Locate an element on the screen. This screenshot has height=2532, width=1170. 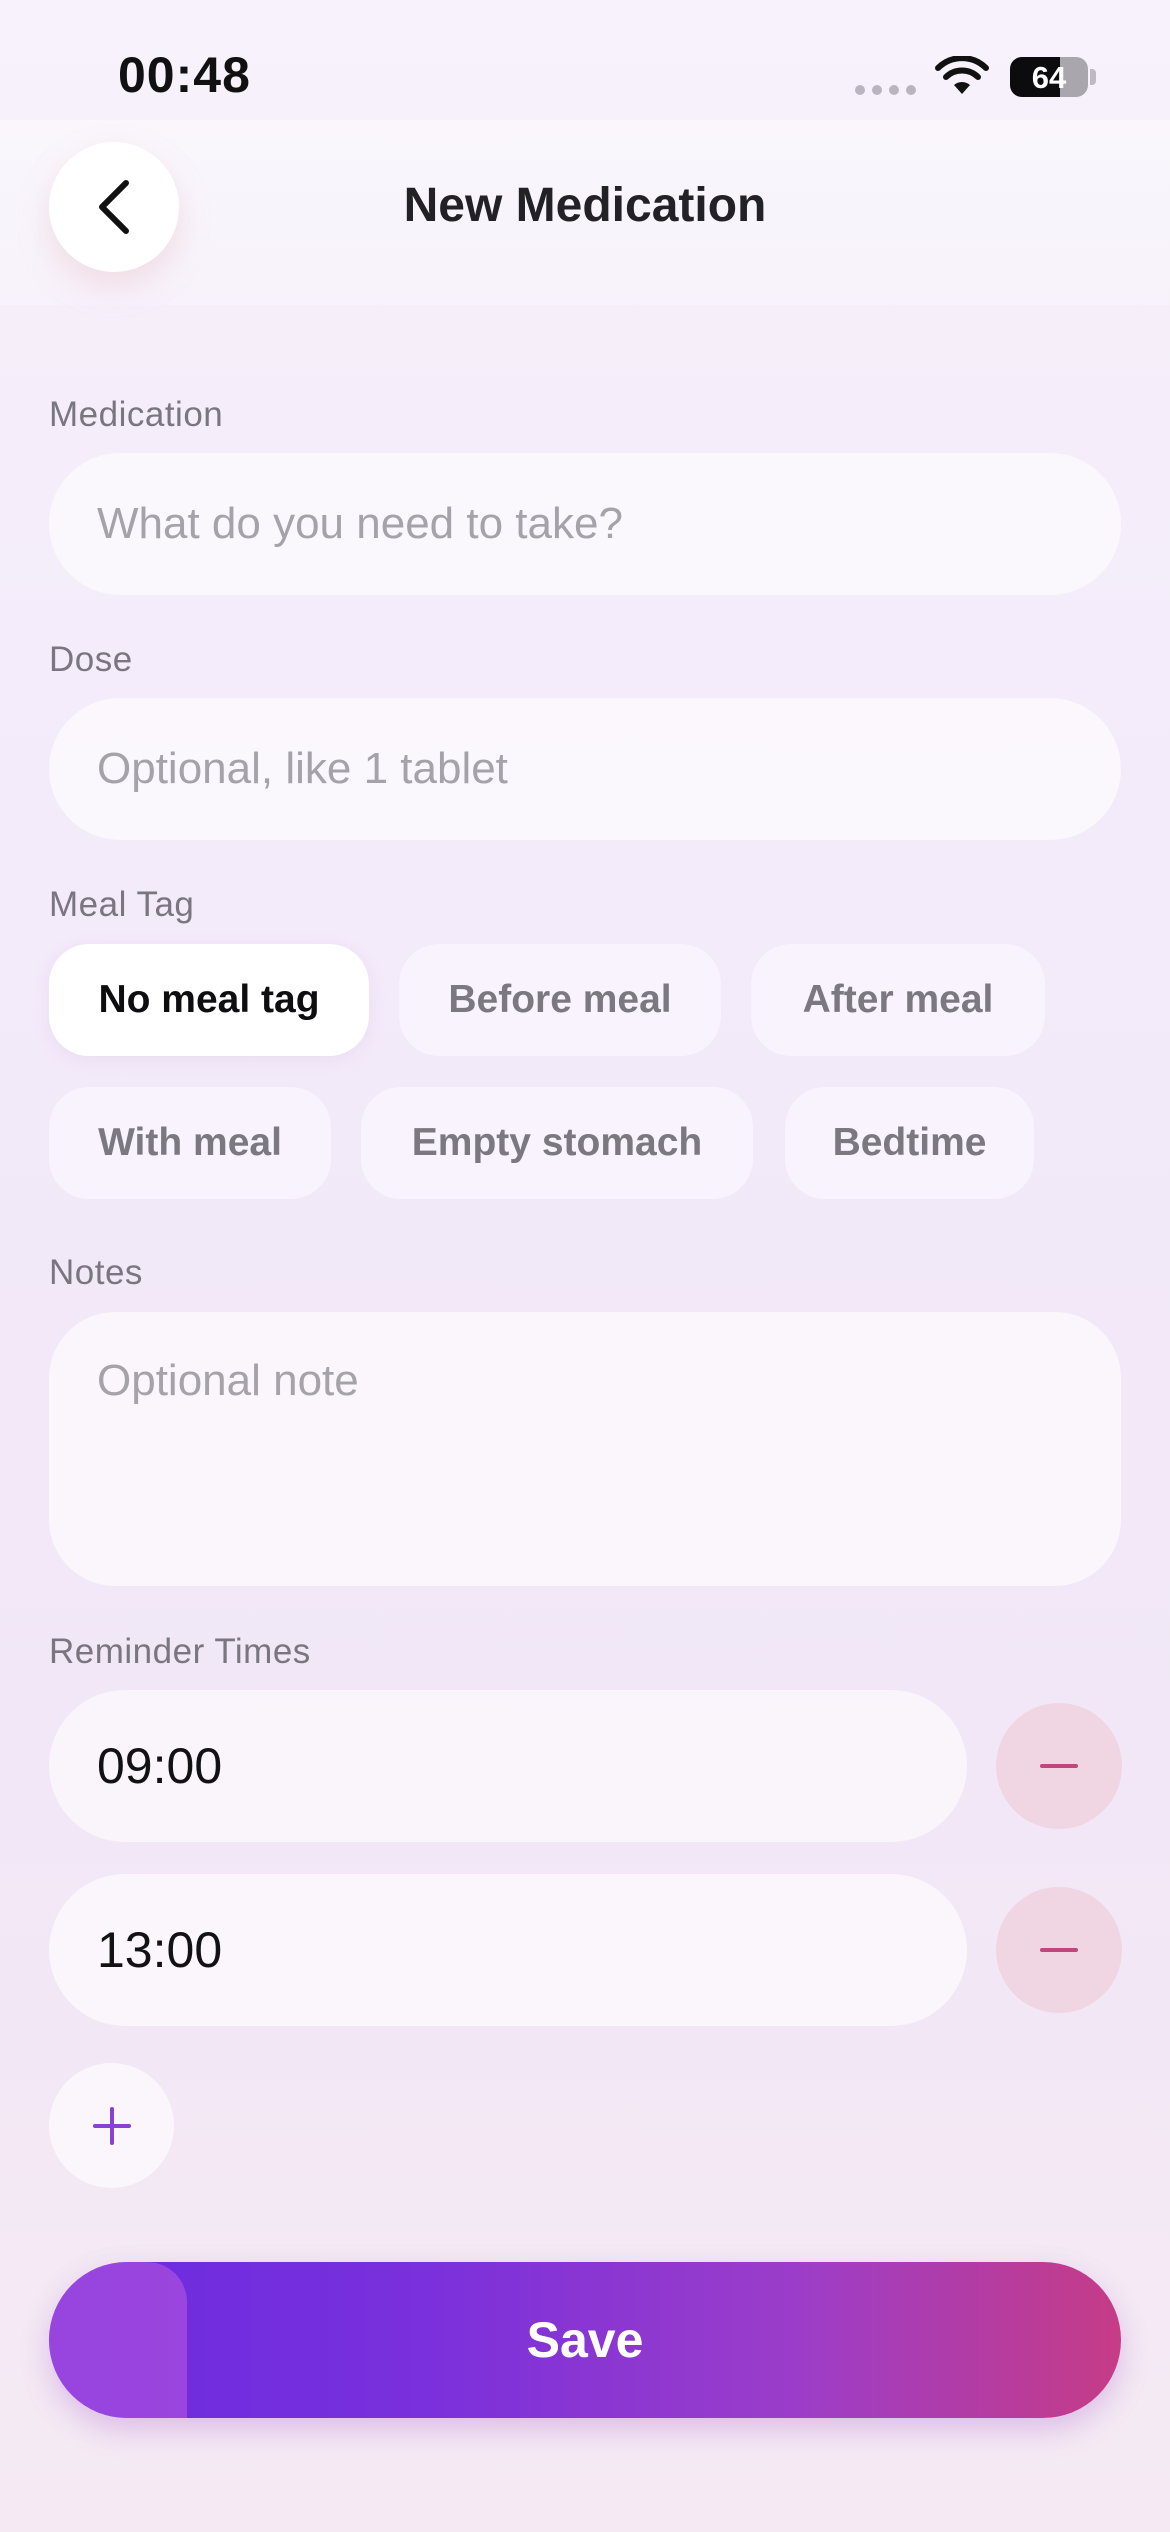
meal-tag-chip-before-meal: Before meal is located at coordinates (560, 1000).